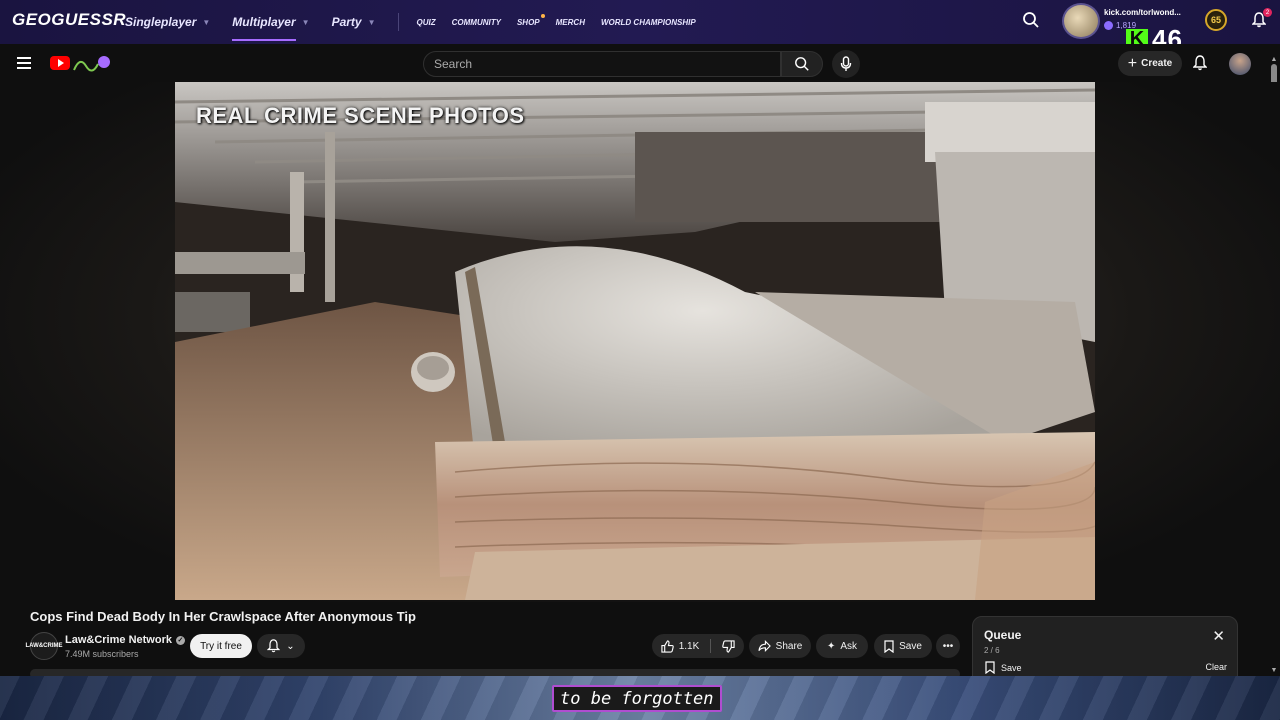 Image resolution: width=1280 pixels, height=720 pixels. What do you see at coordinates (531, 20) in the screenshot?
I see `nav-shop: SHOP` at bounding box center [531, 20].